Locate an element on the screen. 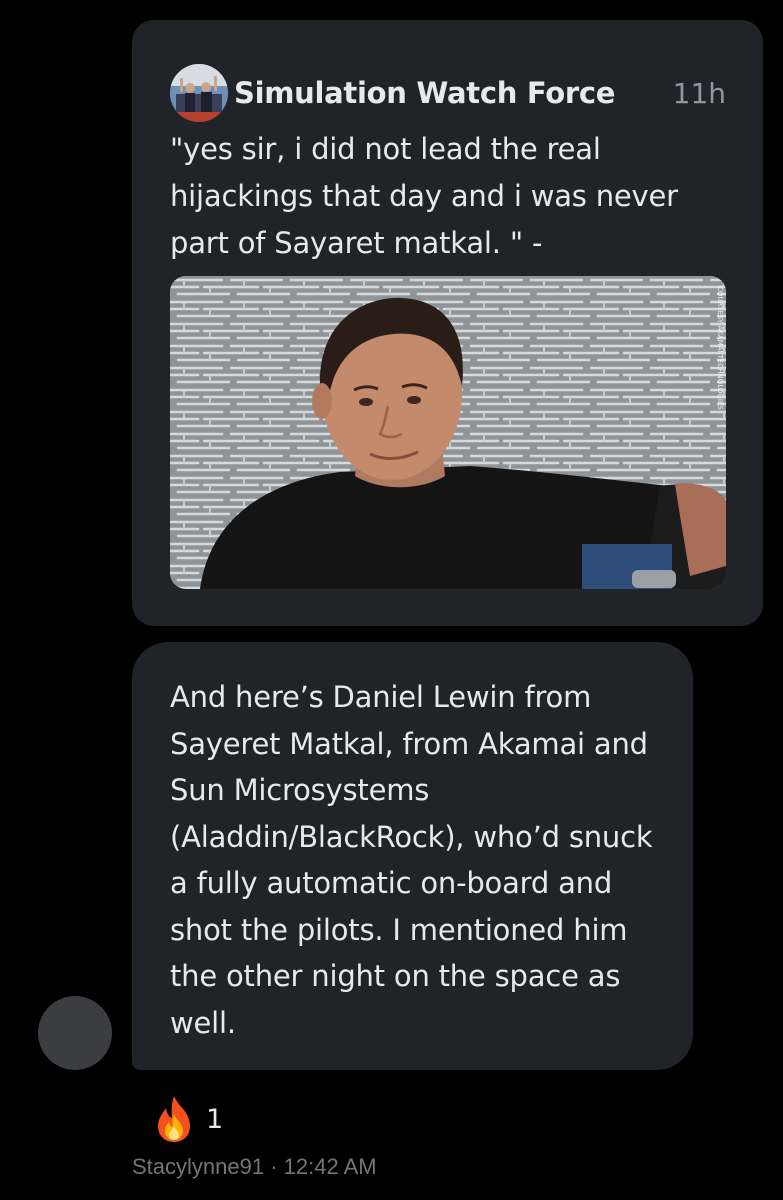  avatar-photo-icon is located at coordinates (199, 93).